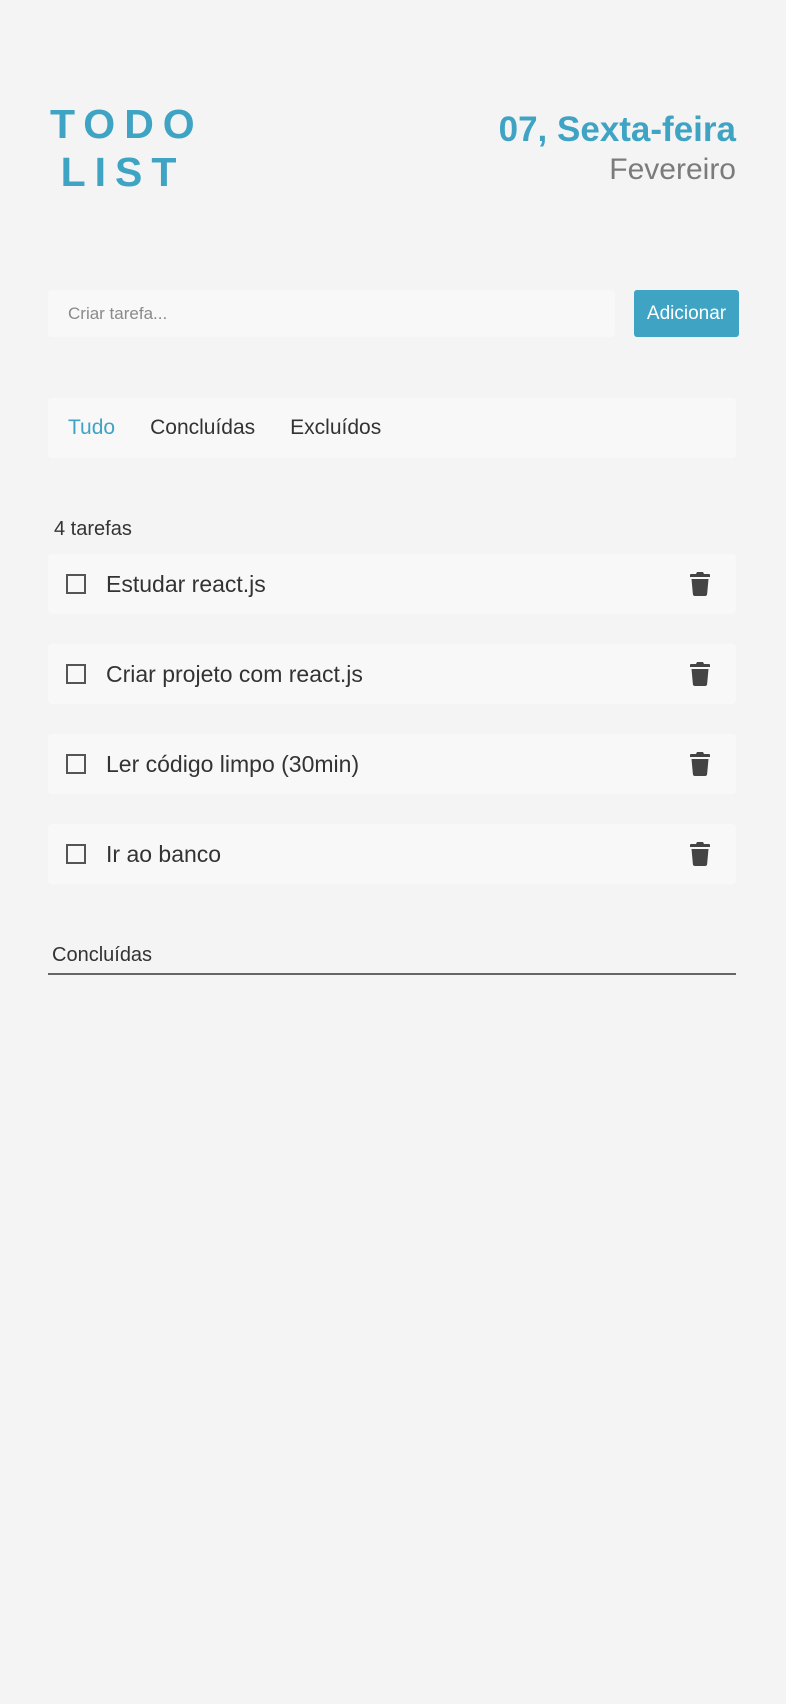 Image resolution: width=786 pixels, height=1704 pixels. I want to click on task-item: Criar projeto com react.js, so click(392, 674).